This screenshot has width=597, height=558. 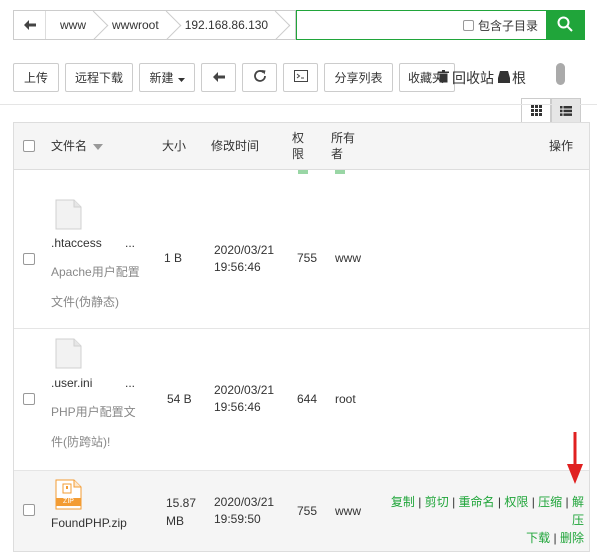 I want to click on hdd-icon, so click(x=504, y=78).